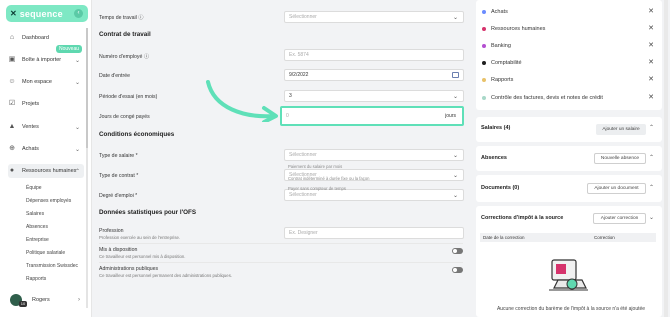 The image size is (670, 317). What do you see at coordinates (46, 149) in the screenshot?
I see `sidebar-item-achats: ⊕ Achats ⌄` at bounding box center [46, 149].